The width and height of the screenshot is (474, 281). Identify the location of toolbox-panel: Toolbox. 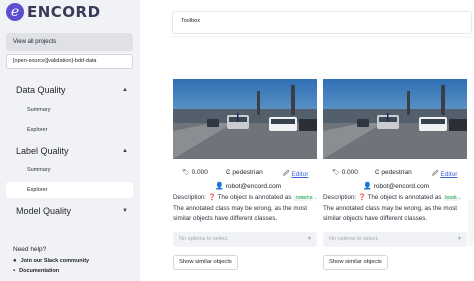
(322, 22).